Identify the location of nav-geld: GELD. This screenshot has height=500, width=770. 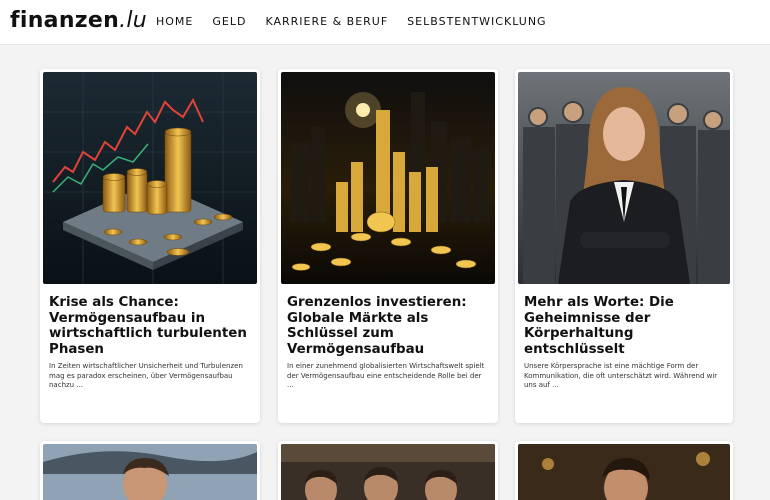
(229, 21).